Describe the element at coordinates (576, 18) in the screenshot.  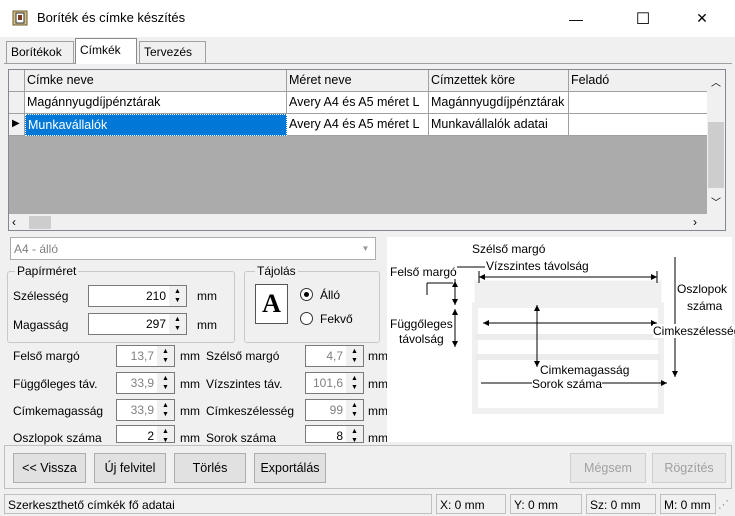
I see `minimize-button: —` at that location.